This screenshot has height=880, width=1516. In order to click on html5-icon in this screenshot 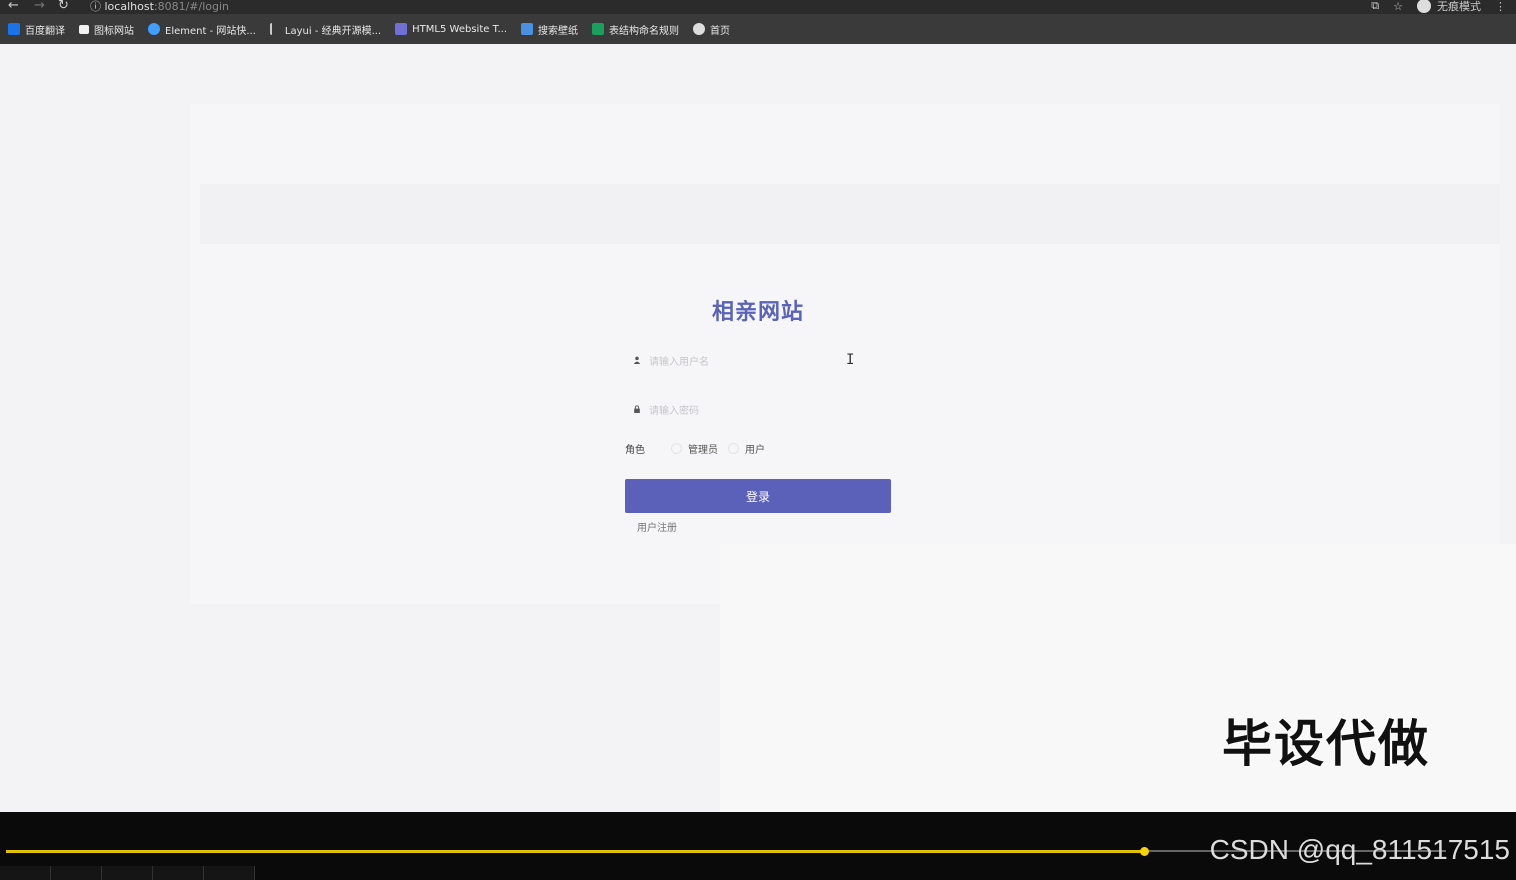, I will do `click(401, 29)`.